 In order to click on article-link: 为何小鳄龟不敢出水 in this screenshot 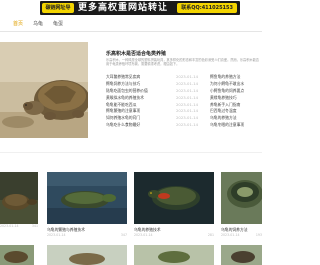, I will do `click(227, 84)`.